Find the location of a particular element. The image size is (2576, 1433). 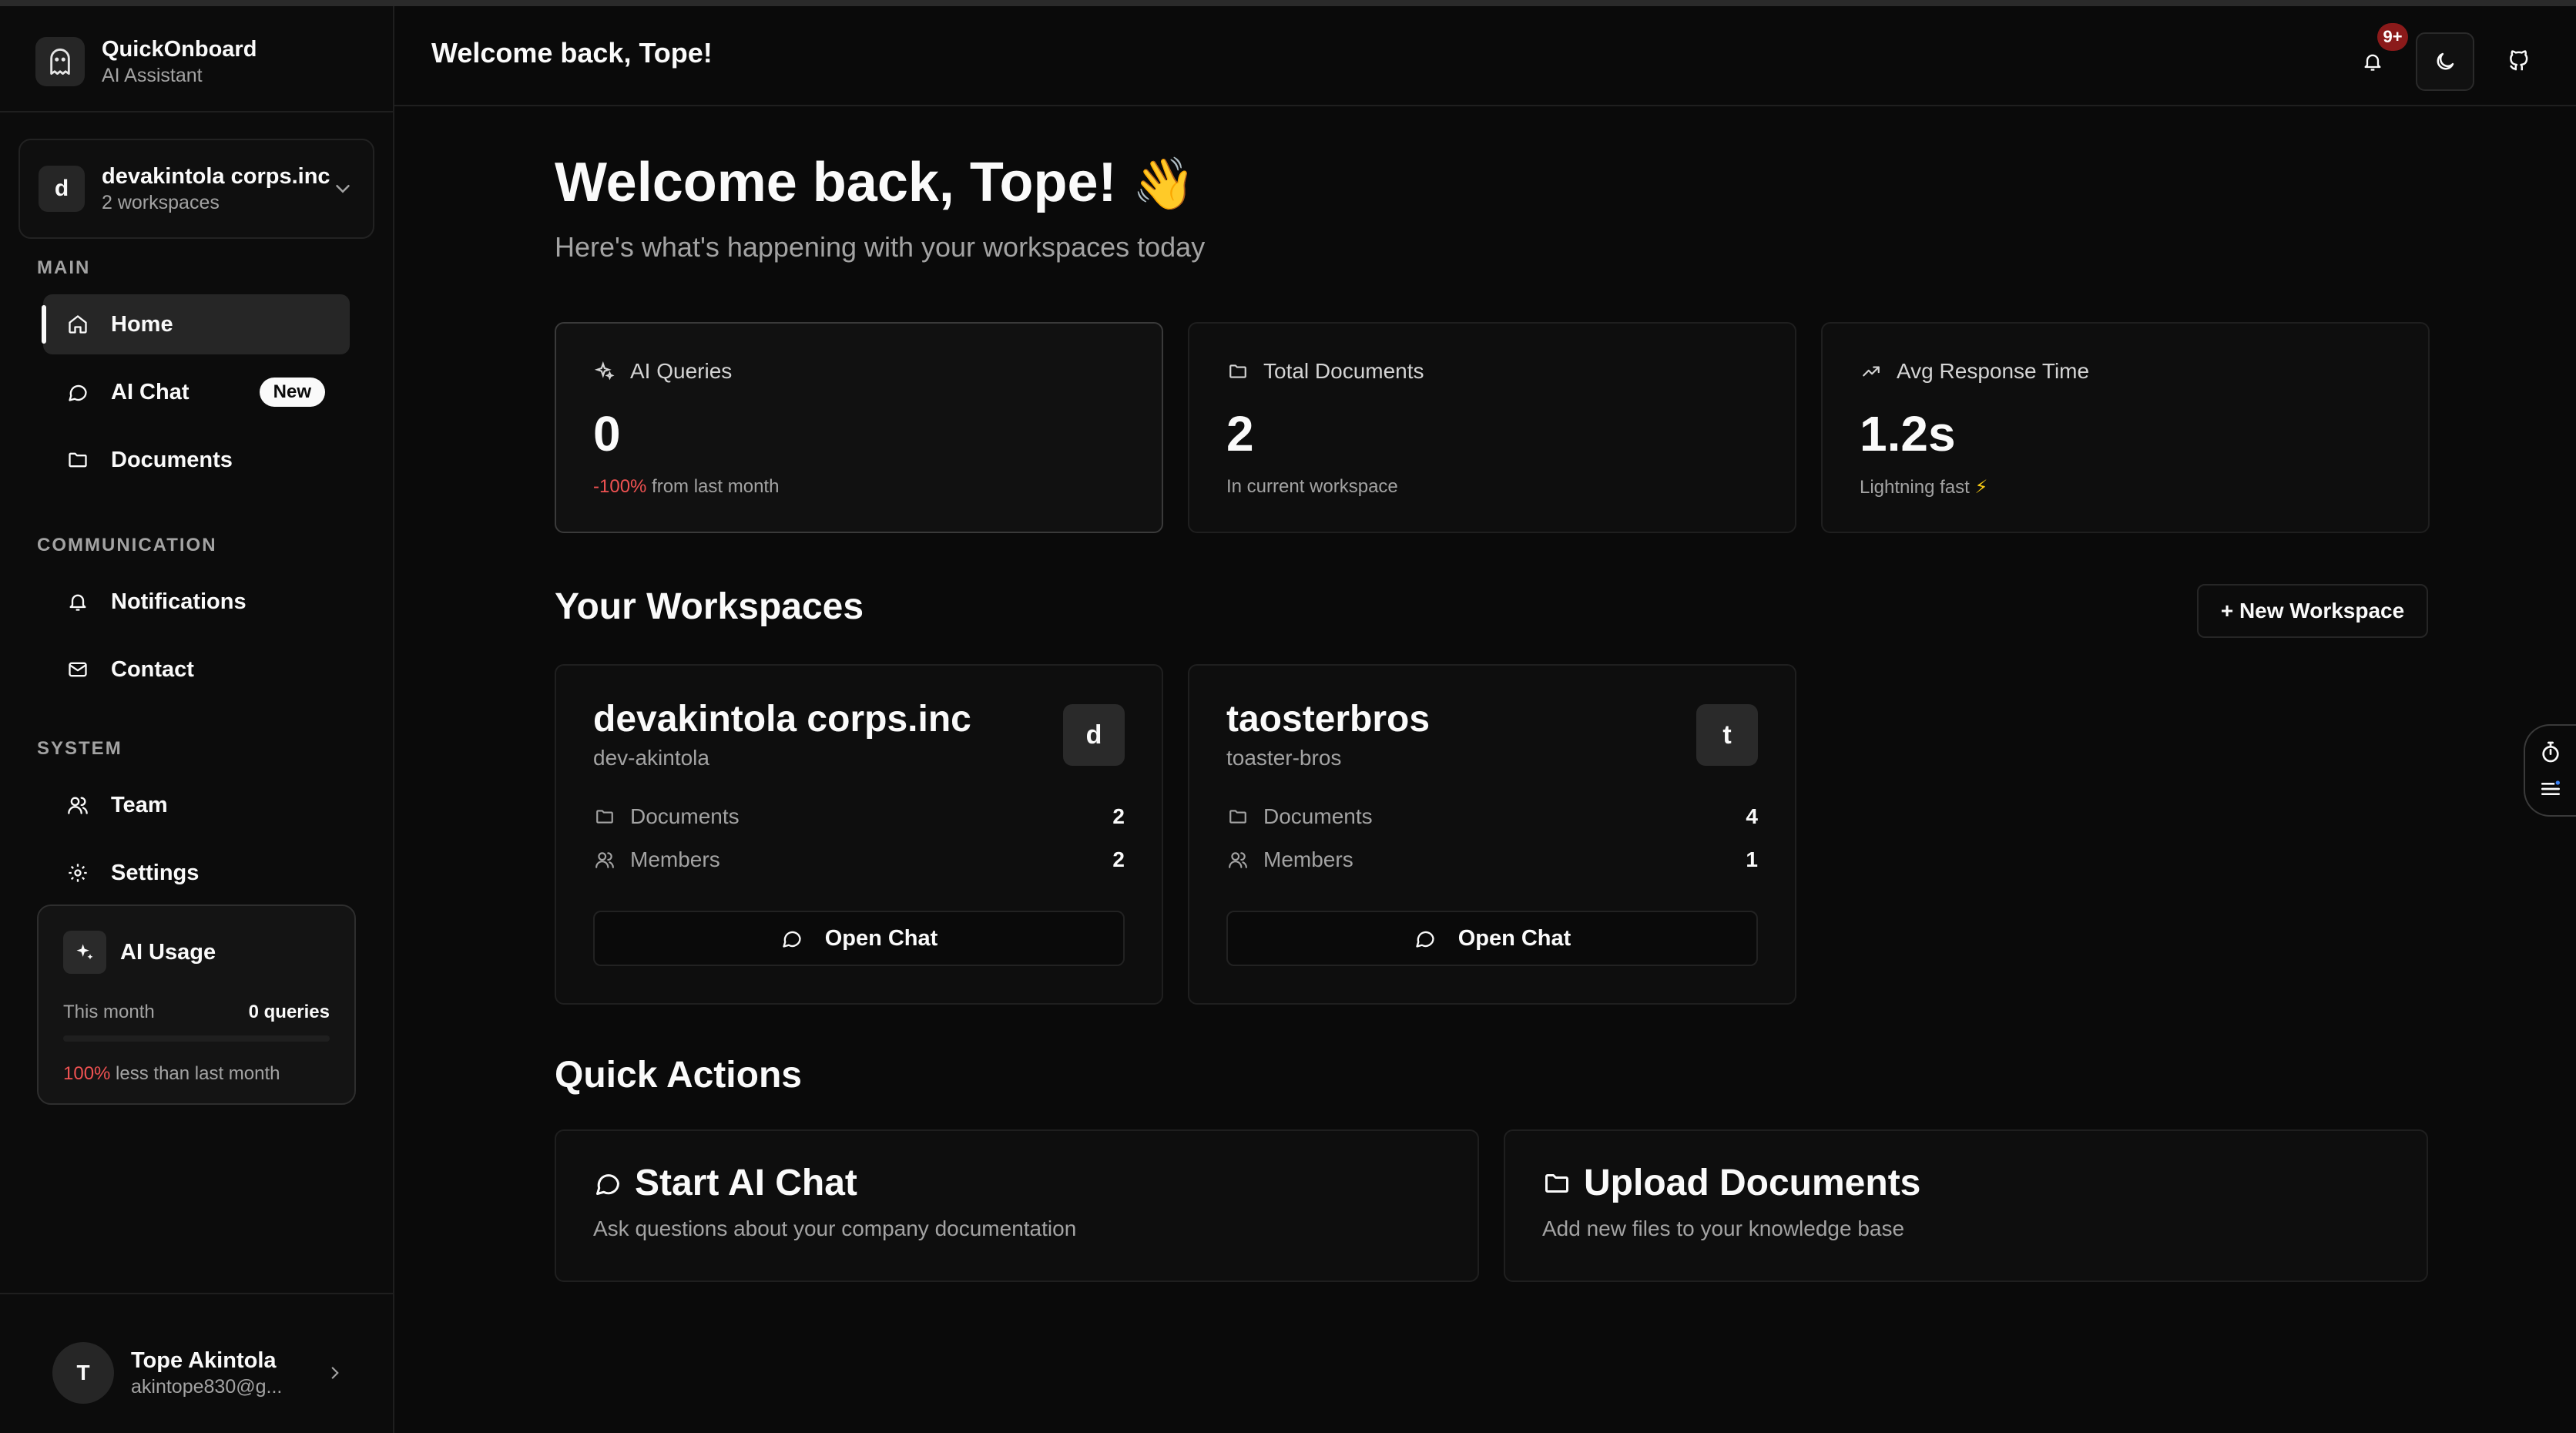

workspace-documents-row: Documents 4 is located at coordinates (1492, 816).